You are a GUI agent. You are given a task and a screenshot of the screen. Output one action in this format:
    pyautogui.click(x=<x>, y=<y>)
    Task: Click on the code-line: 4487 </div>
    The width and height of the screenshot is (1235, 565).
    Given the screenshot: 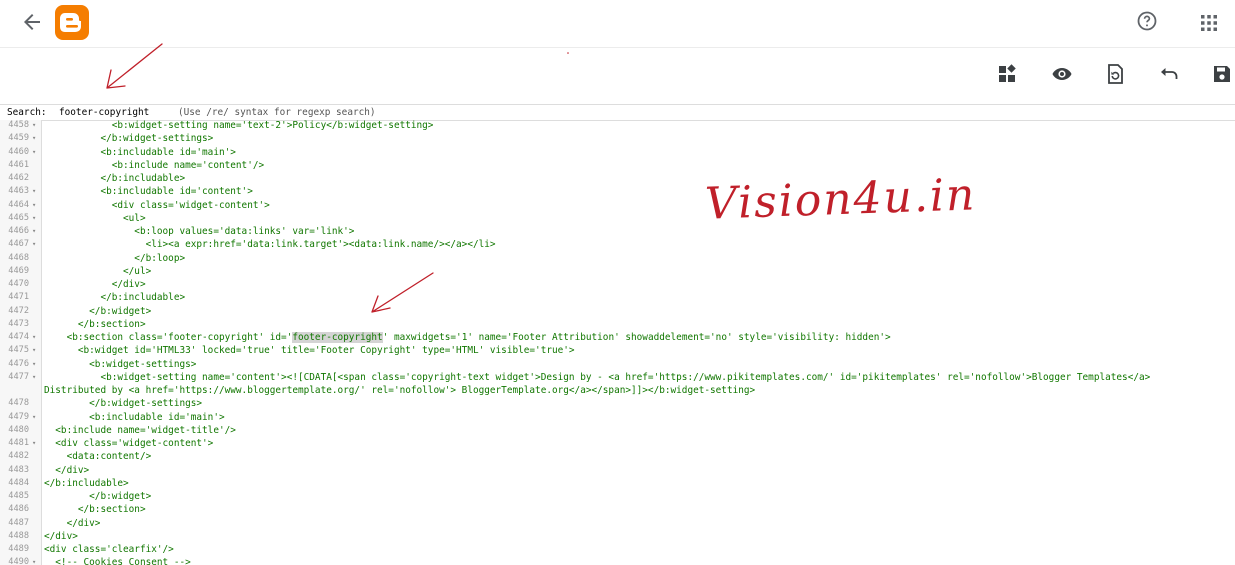 What is the action you would take?
    pyautogui.click(x=617, y=523)
    